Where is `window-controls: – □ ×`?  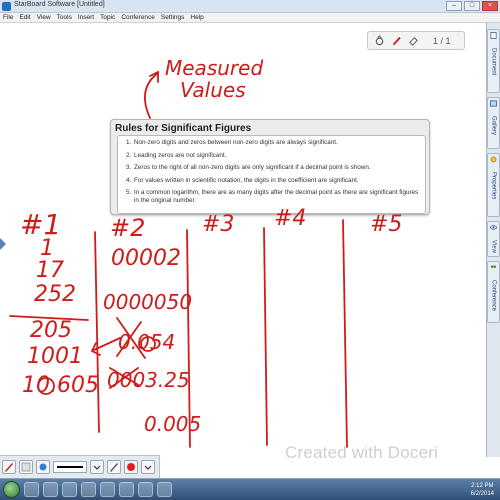 window-controls: – □ × is located at coordinates (472, 6).